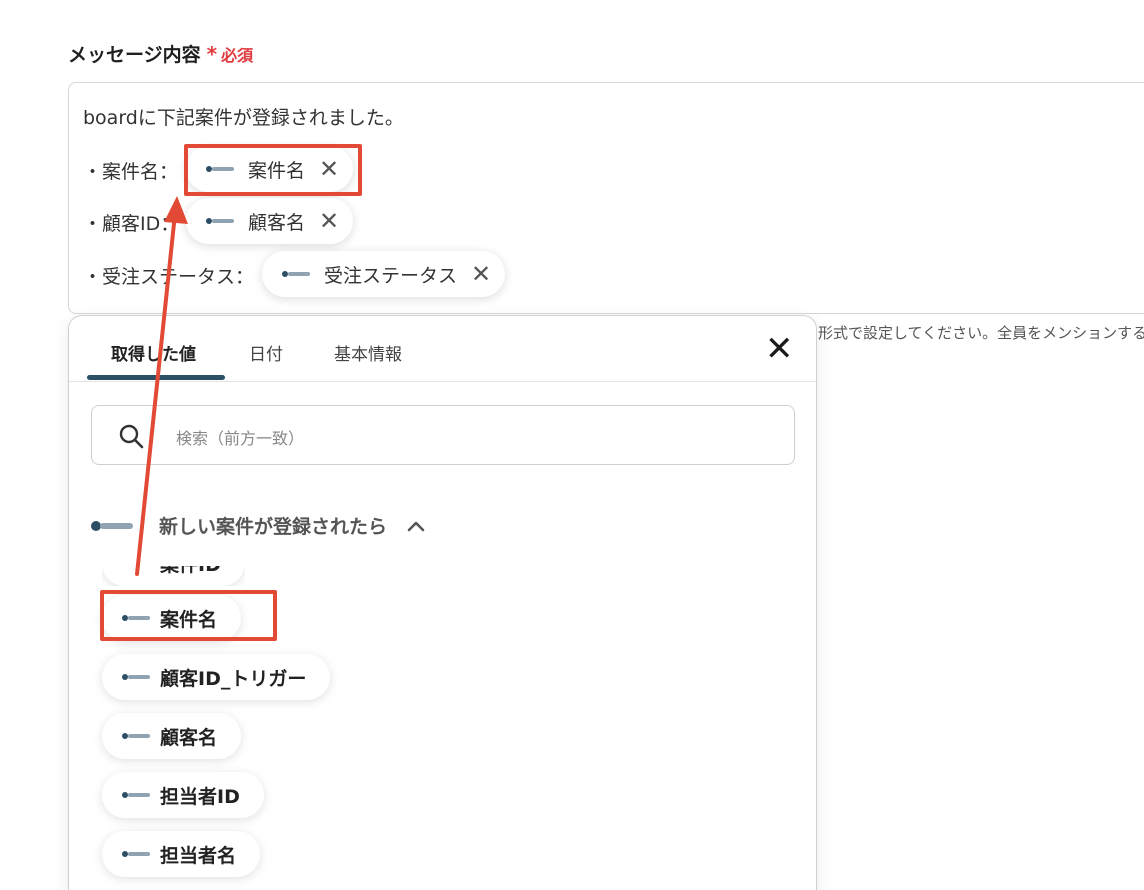 The height and width of the screenshot is (890, 1144). I want to click on field-label-text: メッセージ内容, so click(134, 55).